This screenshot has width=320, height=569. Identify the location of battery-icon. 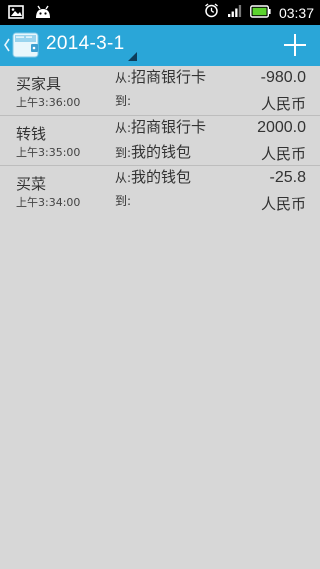
(260, 12).